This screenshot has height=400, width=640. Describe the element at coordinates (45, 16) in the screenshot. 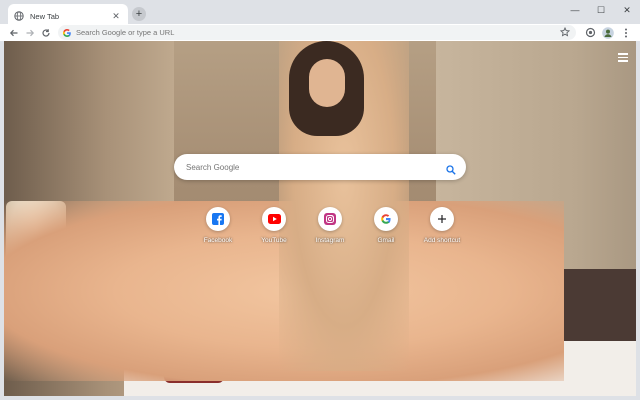

I see `tab-title: New Tab` at that location.